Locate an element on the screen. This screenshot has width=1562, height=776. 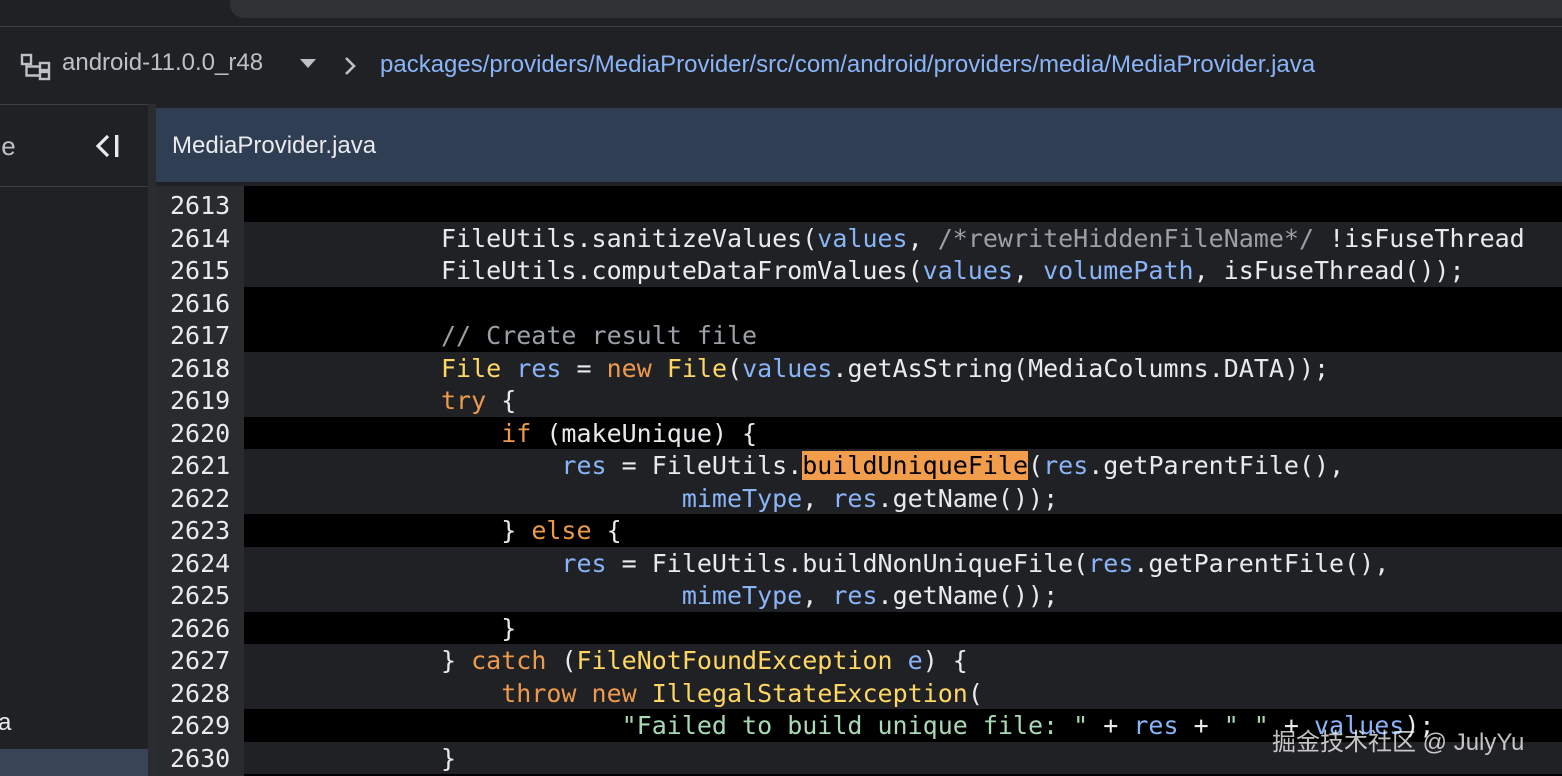
code-token: // Create result file is located at coordinates (599, 335).